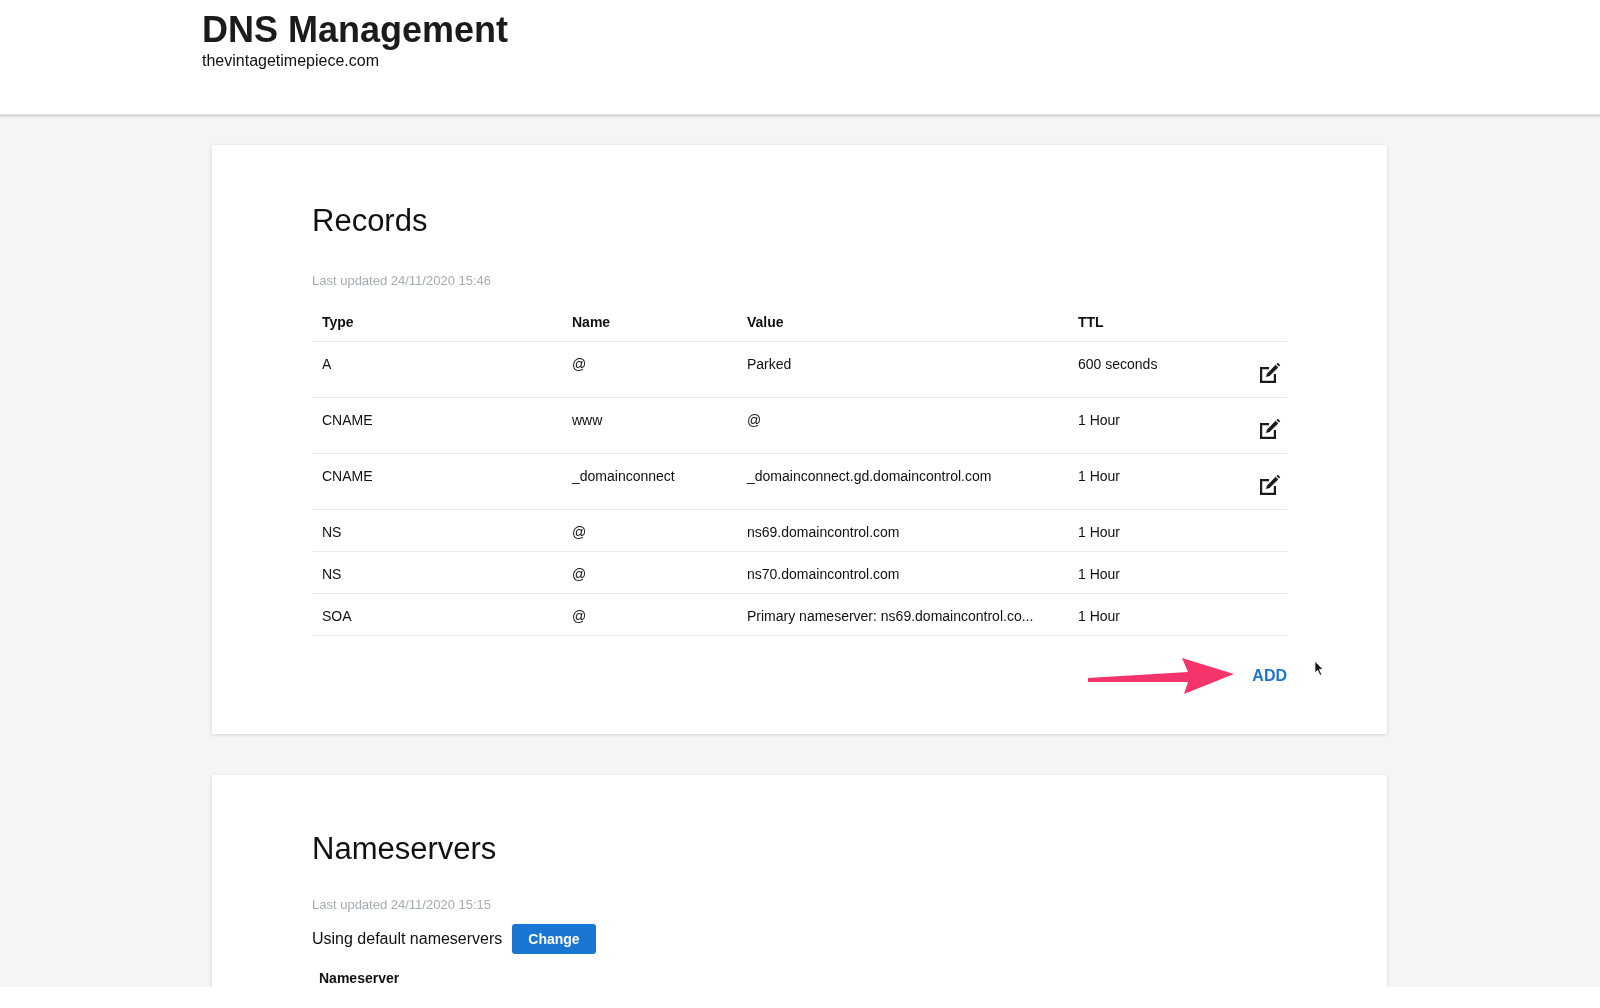 The height and width of the screenshot is (1008, 1600). I want to click on table-cell-text: A, so click(327, 364).